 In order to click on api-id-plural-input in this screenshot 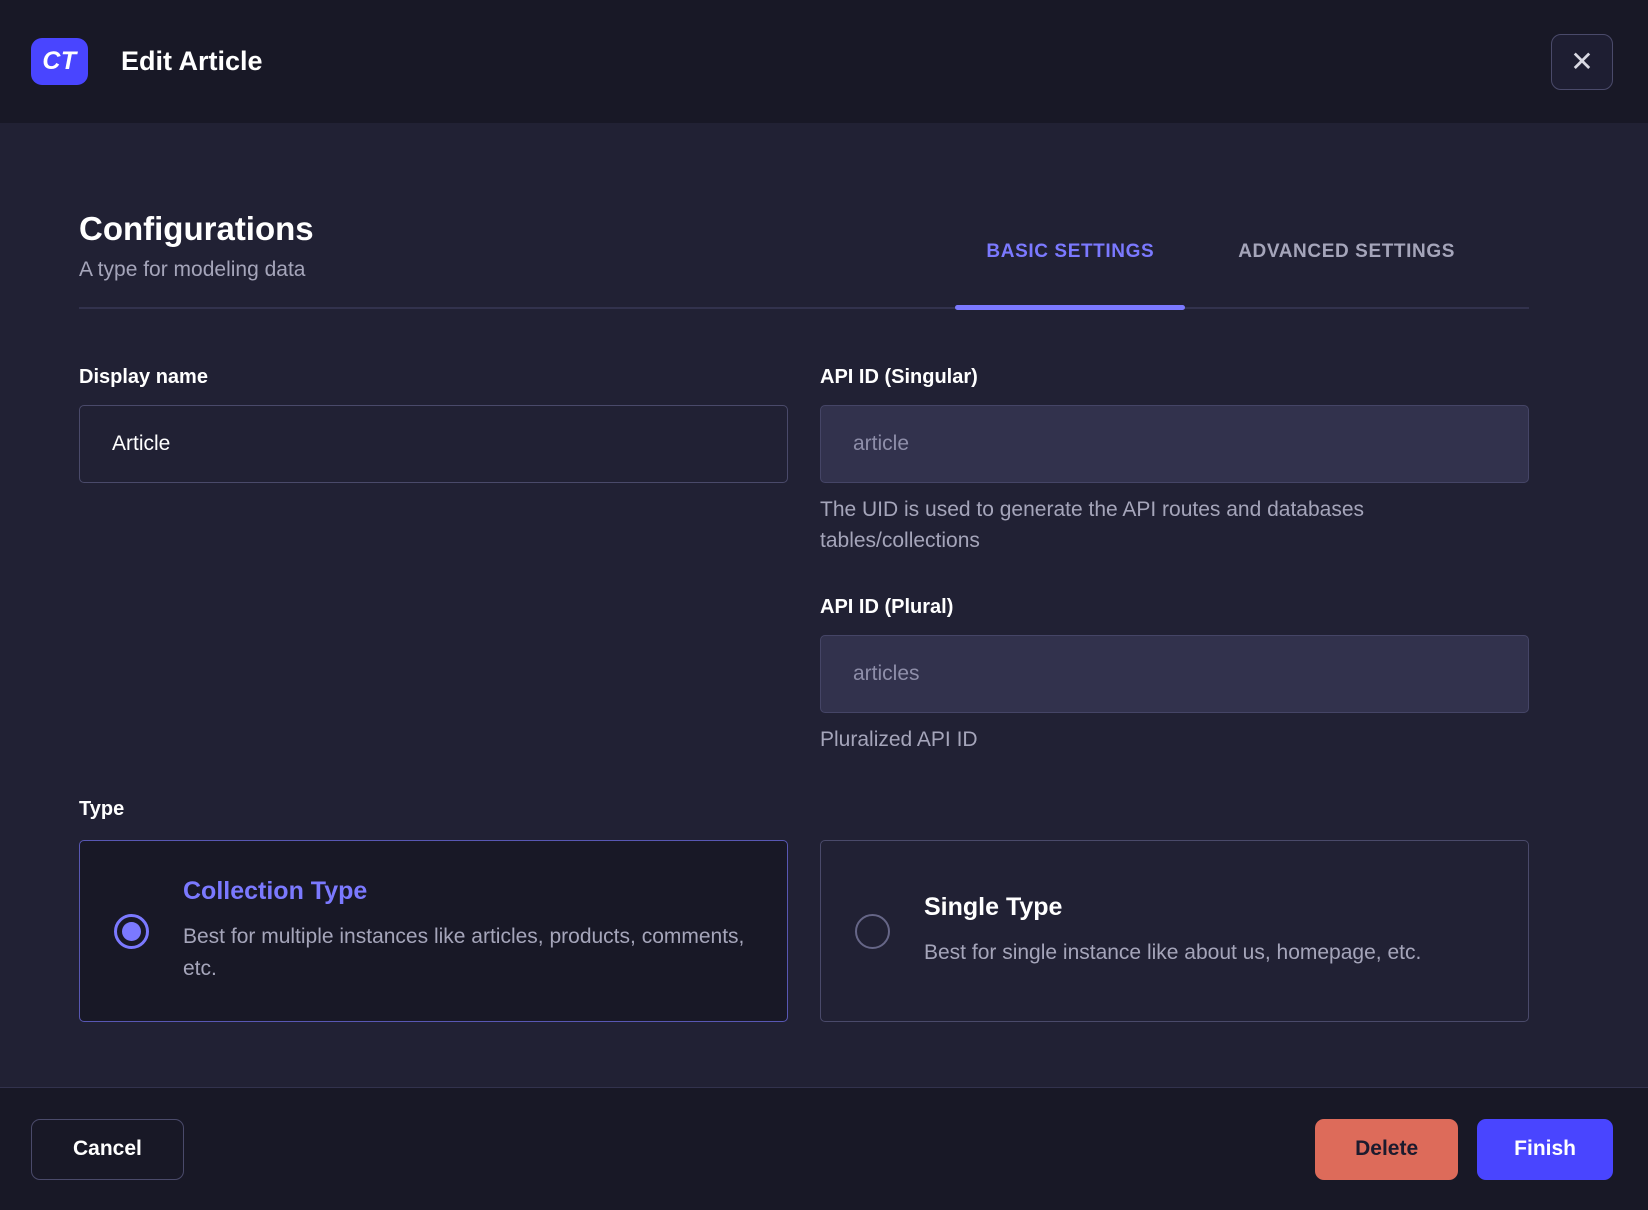, I will do `click(1174, 674)`.